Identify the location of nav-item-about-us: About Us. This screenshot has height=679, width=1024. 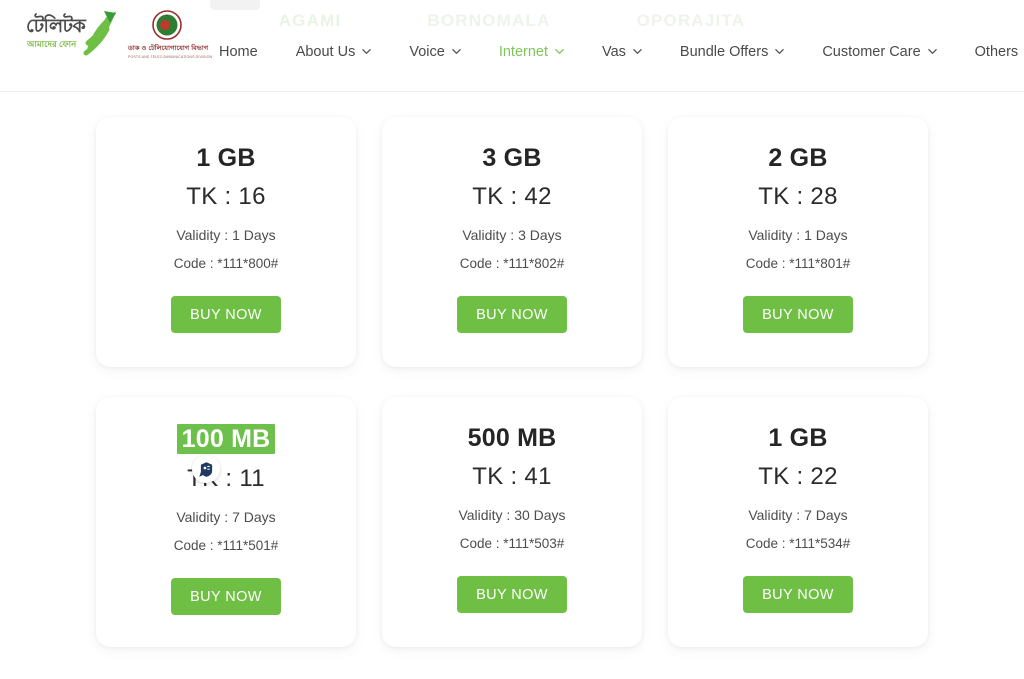
(334, 52).